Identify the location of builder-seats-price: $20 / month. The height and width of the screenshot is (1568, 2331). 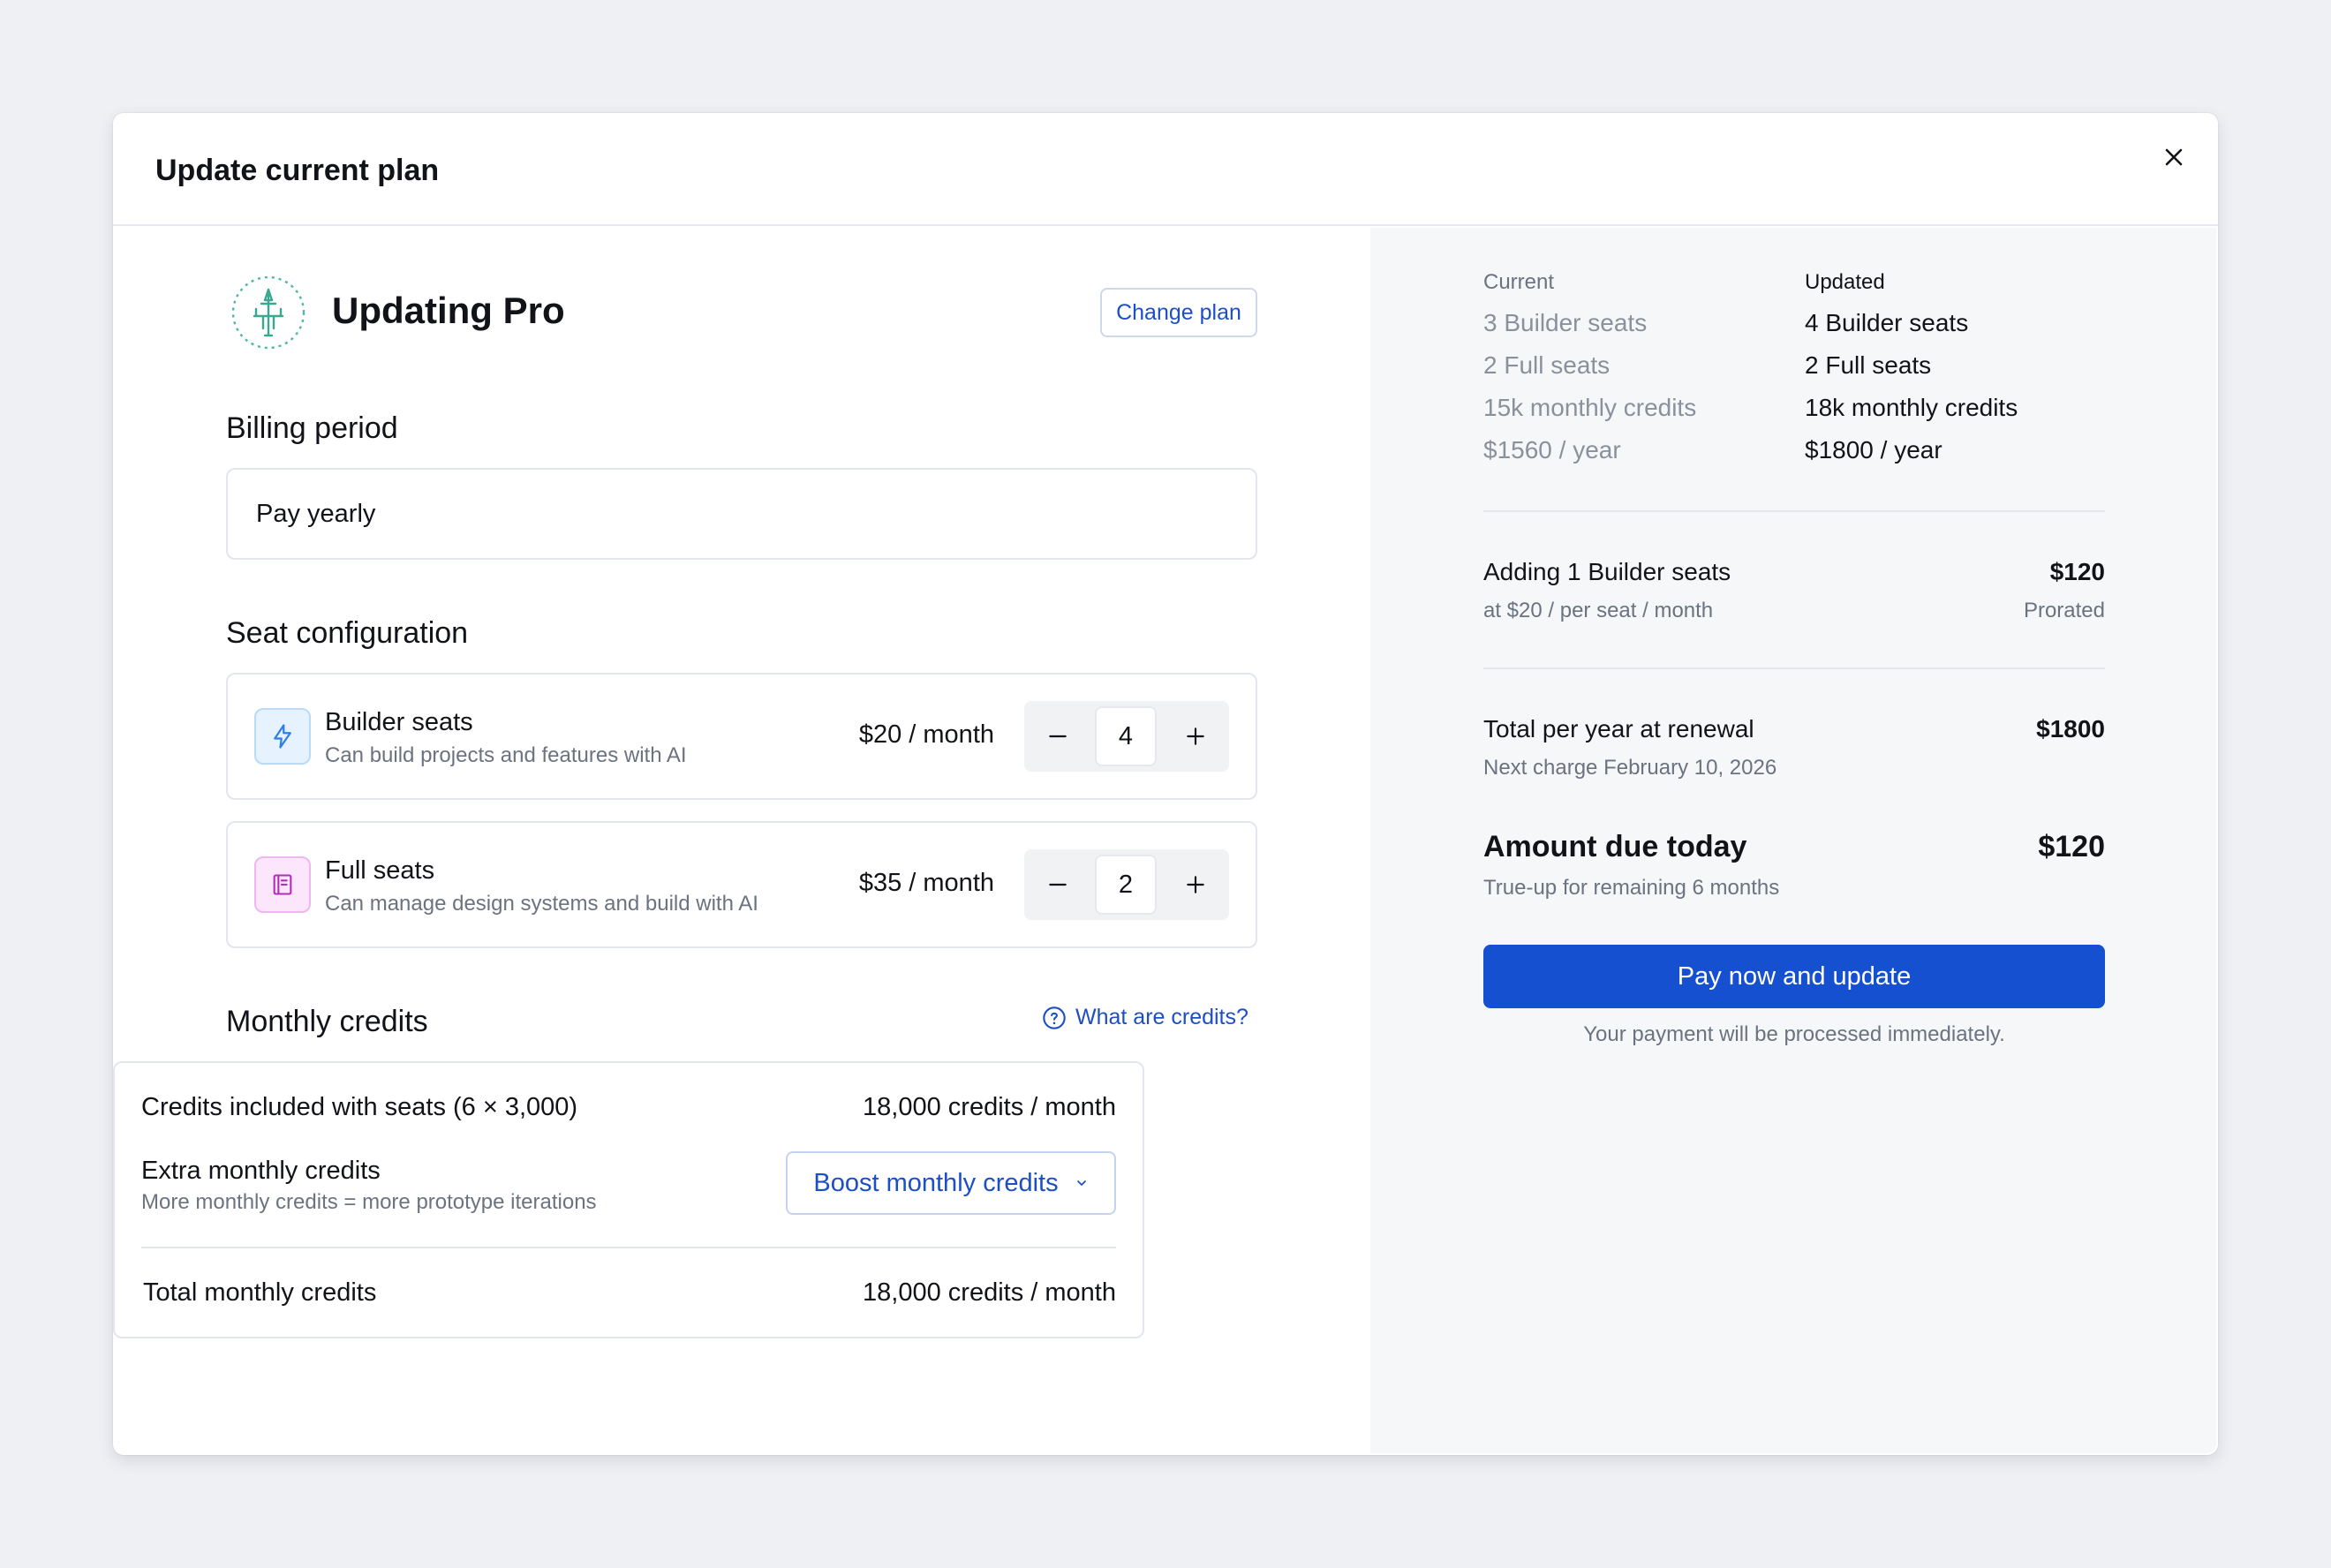
(926, 734).